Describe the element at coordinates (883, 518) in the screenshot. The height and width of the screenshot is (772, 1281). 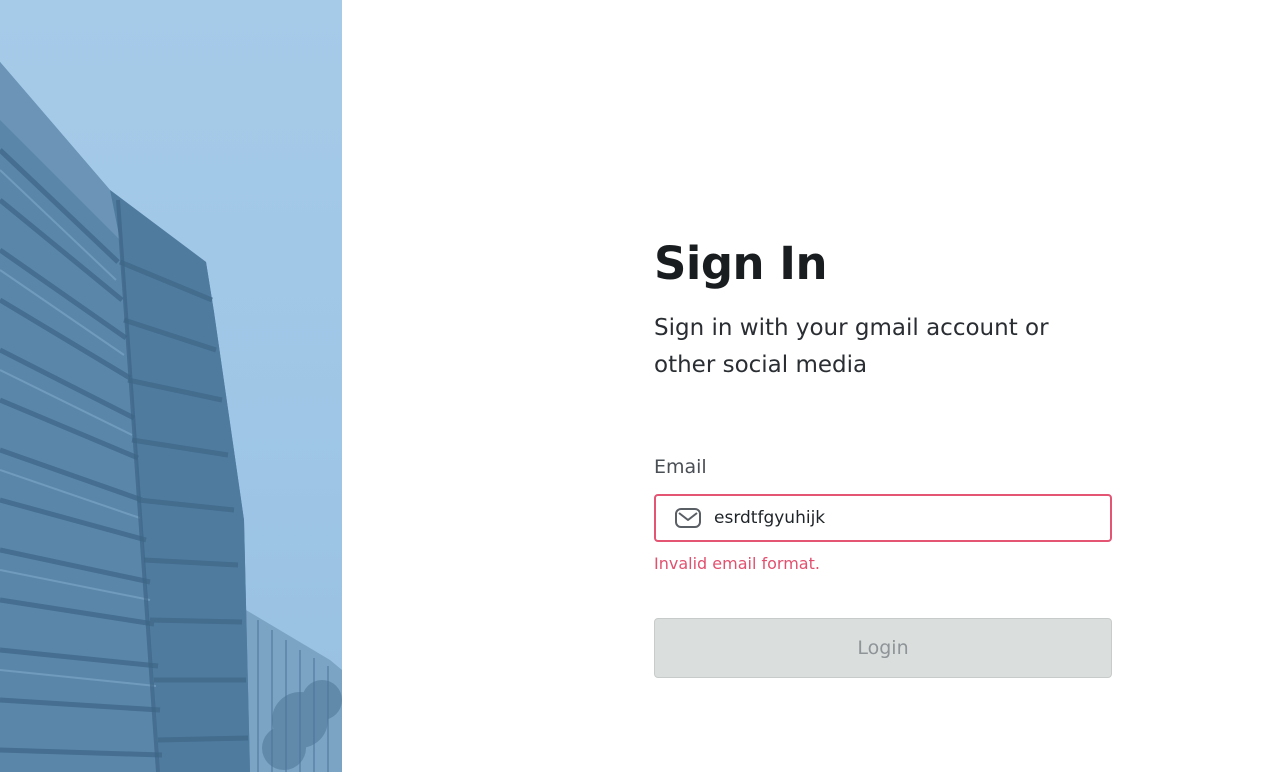
I see `email-field: esrdtfgyuhijk` at that location.